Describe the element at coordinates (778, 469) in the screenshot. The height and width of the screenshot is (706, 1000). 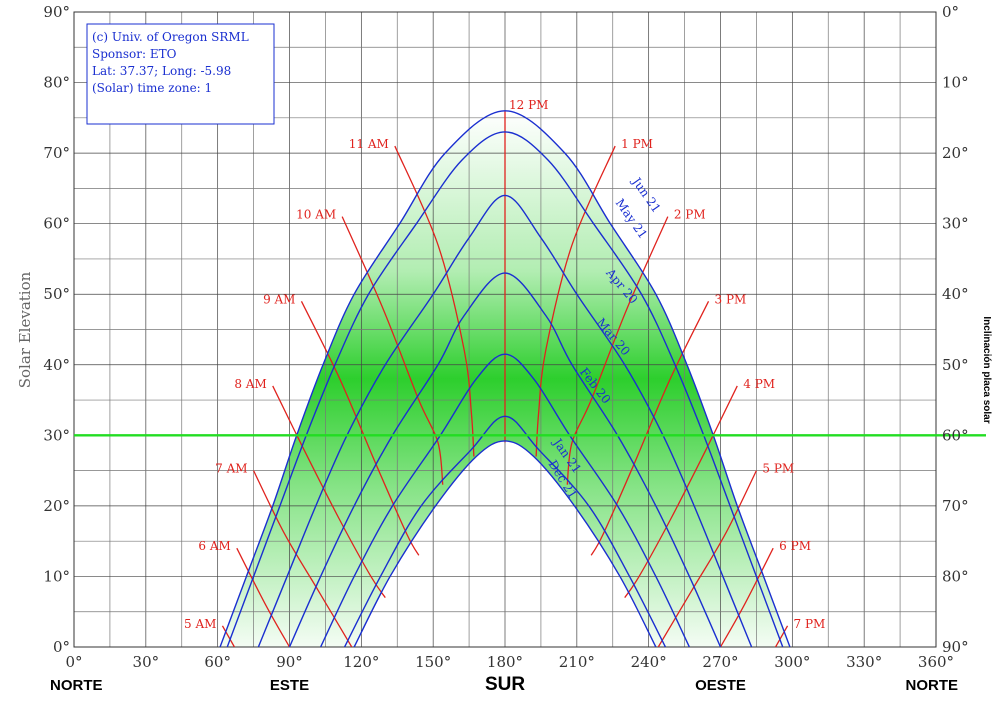
I see `hour-label: 5 PM` at that location.